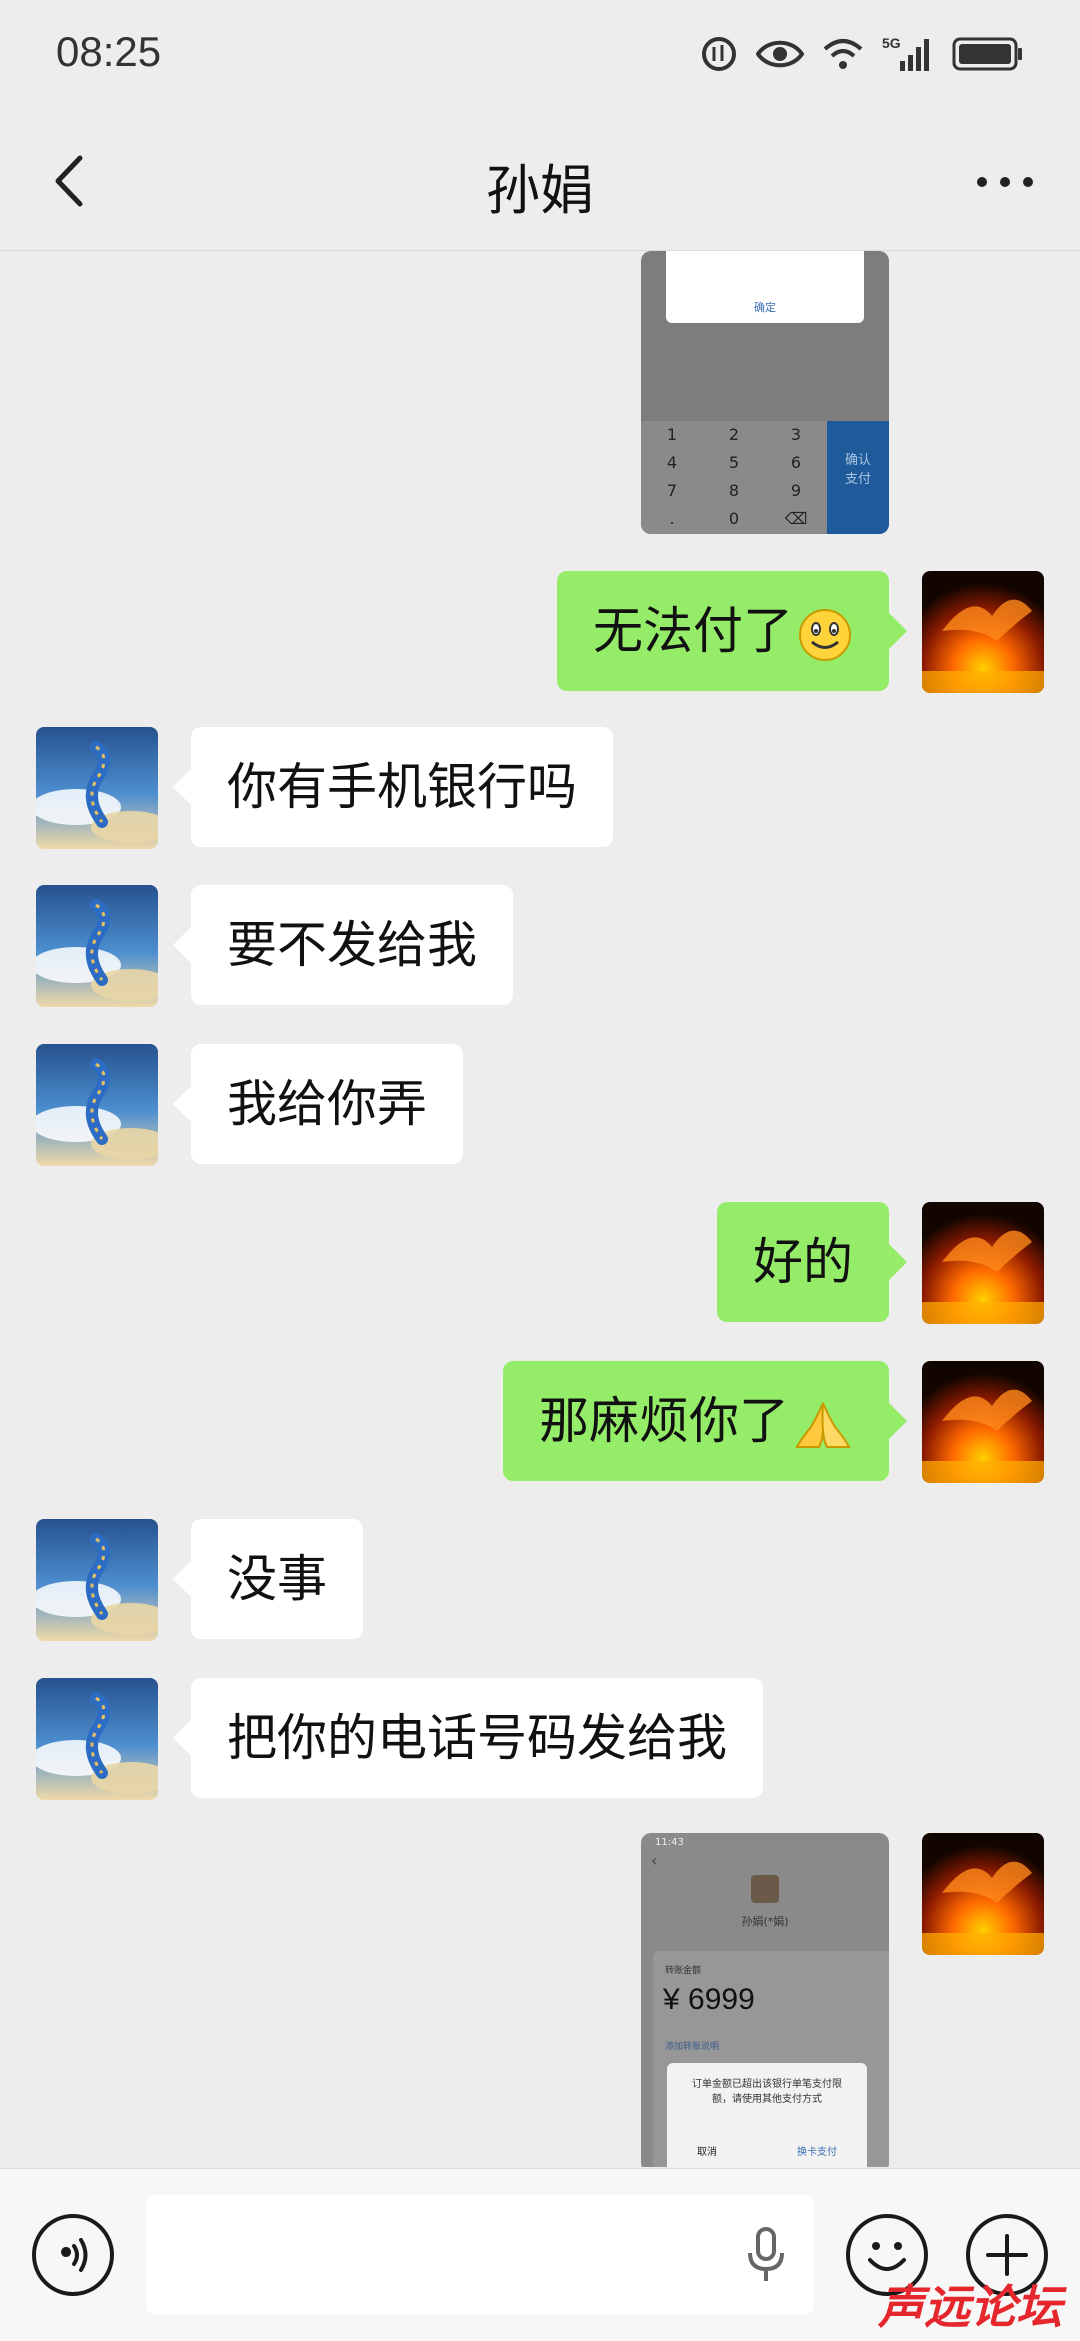 Image resolution: width=1080 pixels, height=2341 pixels. Describe the element at coordinates (843, 54) in the screenshot. I see `wifi-icon` at that location.